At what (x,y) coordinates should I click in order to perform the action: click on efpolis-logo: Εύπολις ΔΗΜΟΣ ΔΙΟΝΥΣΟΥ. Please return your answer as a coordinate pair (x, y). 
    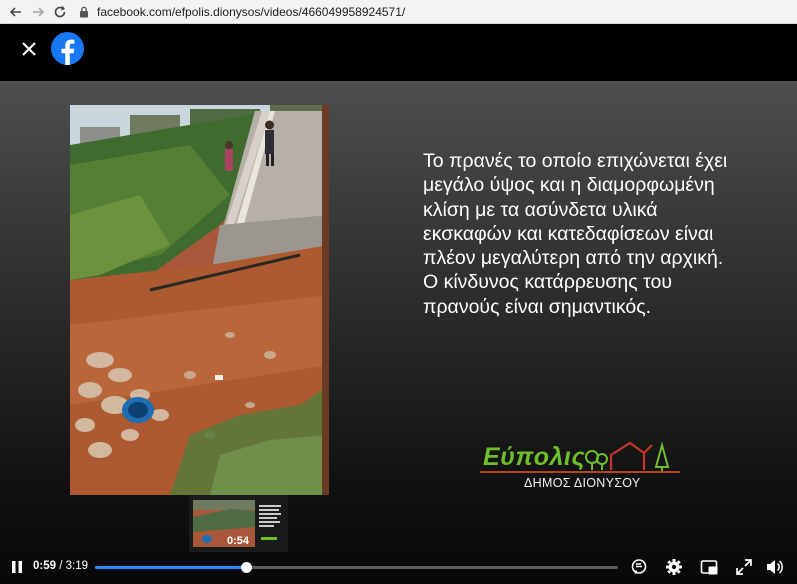
    Looking at the image, I should click on (580, 465).